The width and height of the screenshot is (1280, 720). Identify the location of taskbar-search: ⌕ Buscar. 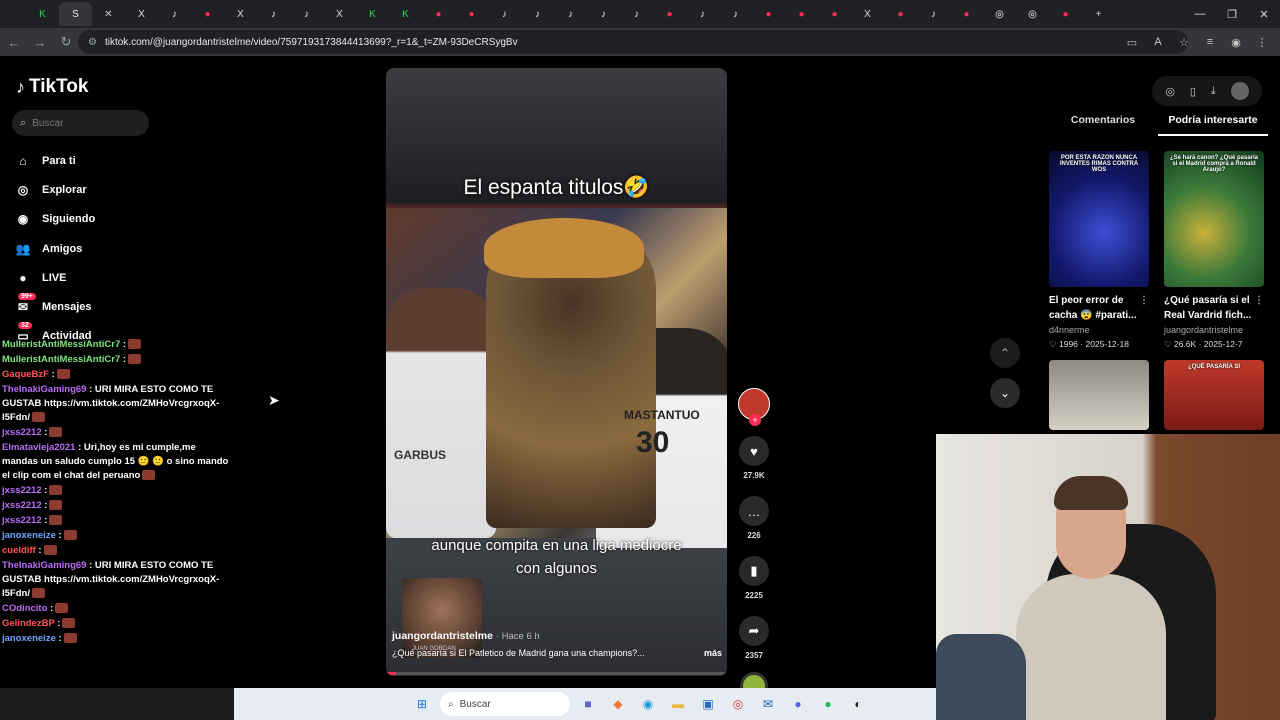
(505, 704).